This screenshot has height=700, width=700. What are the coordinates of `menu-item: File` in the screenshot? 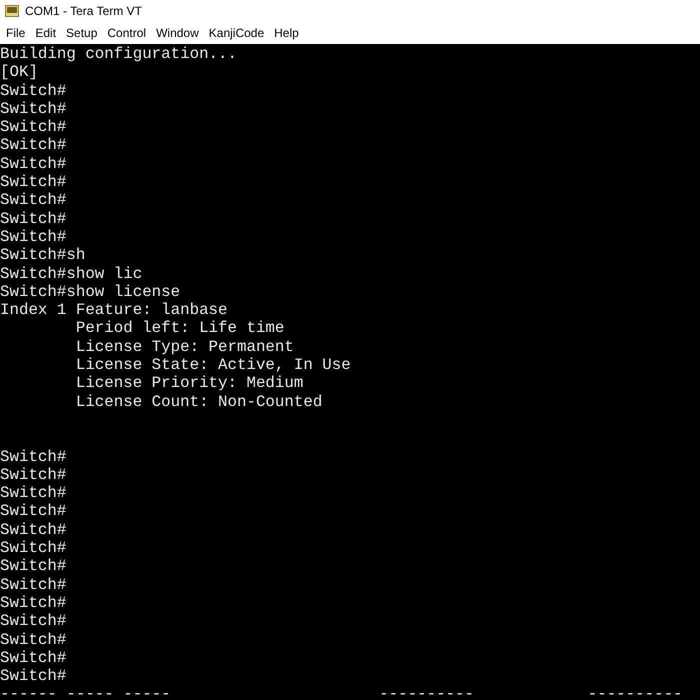 It's located at (15, 33).